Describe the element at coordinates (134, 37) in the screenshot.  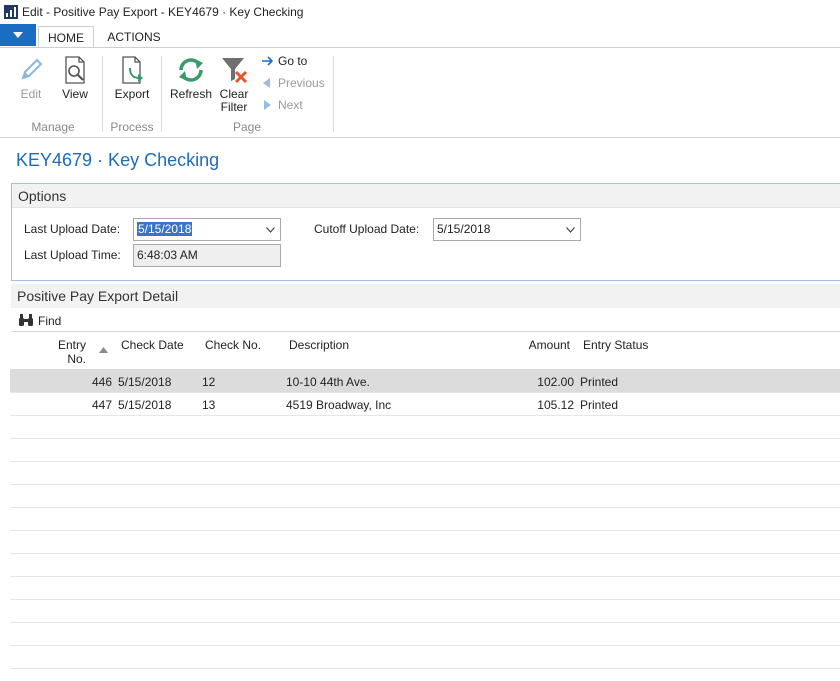
I see `tab-actions: ACTIONS` at that location.